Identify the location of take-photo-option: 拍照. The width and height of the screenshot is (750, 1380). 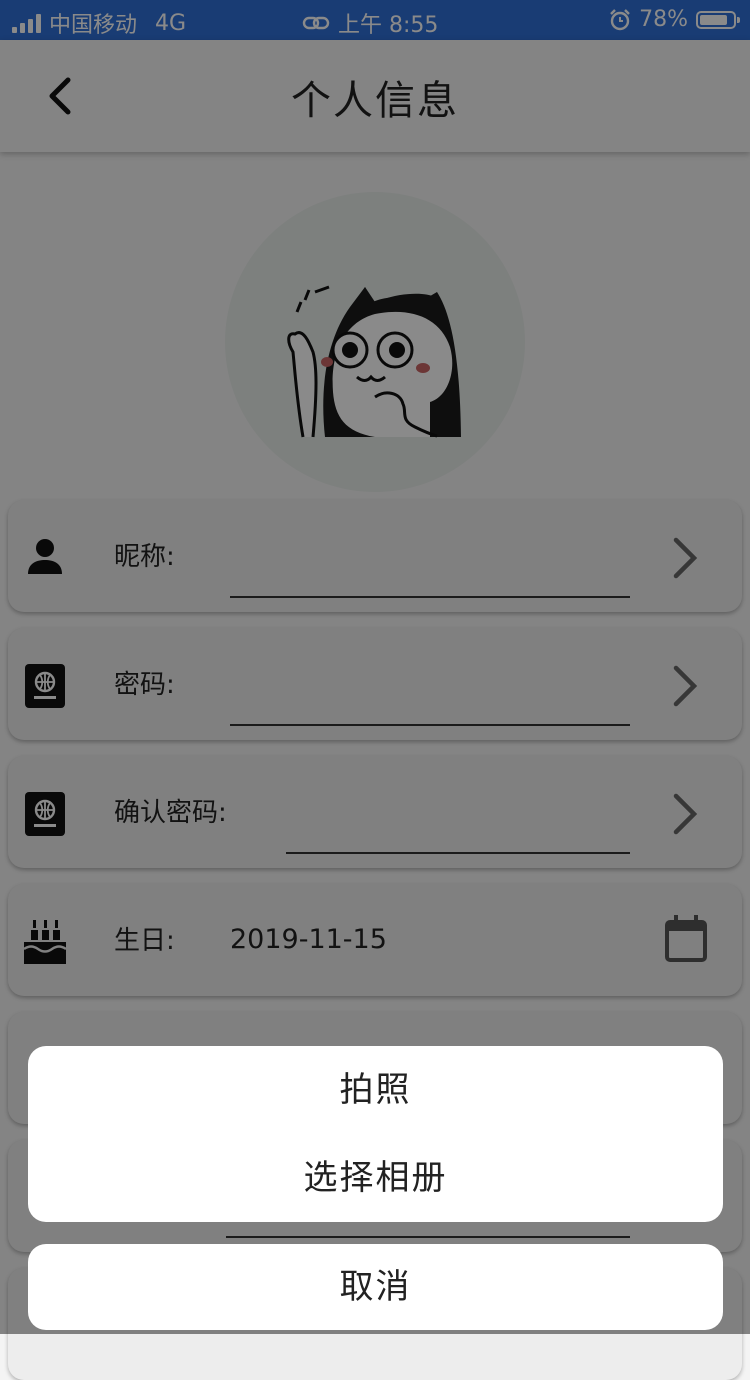
(375, 1090).